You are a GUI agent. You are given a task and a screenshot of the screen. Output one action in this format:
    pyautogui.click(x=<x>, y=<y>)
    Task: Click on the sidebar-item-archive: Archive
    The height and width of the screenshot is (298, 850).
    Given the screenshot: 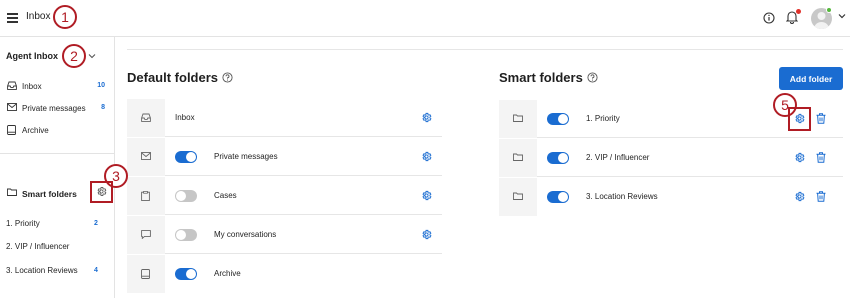 What is the action you would take?
    pyautogui.click(x=57, y=130)
    